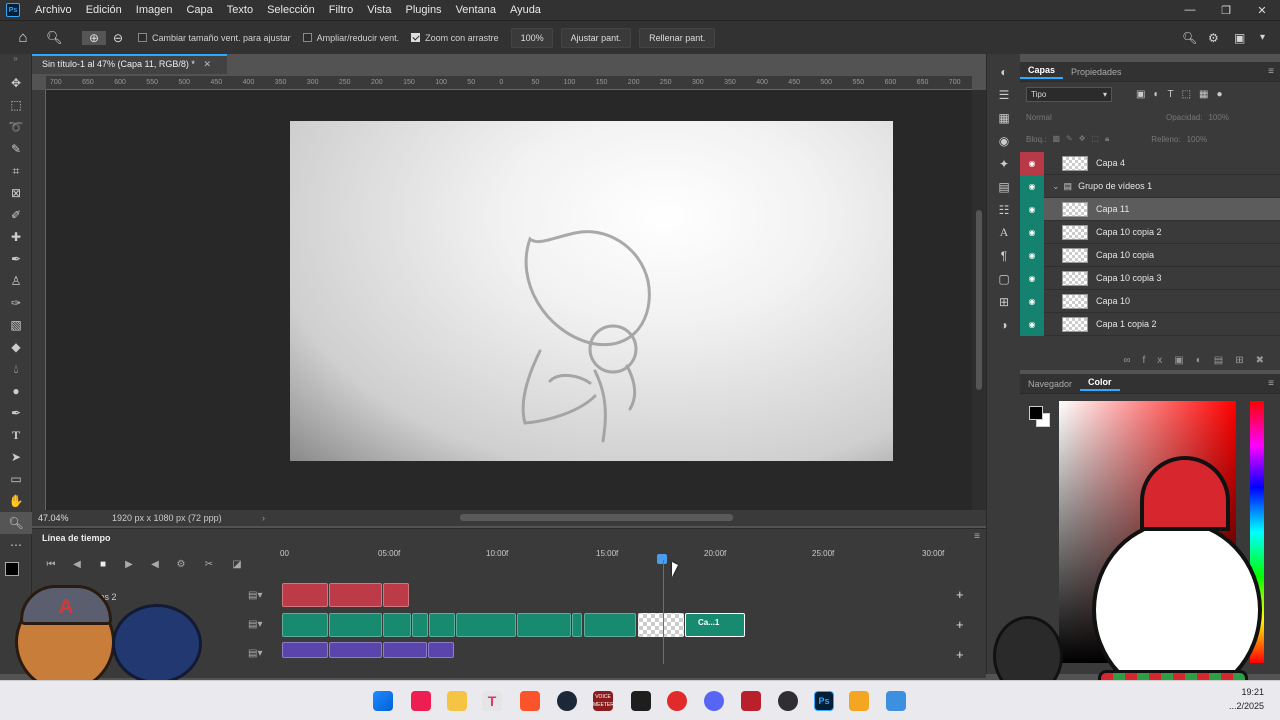  I want to click on adjustments-icon: ☰, so click(1004, 94).